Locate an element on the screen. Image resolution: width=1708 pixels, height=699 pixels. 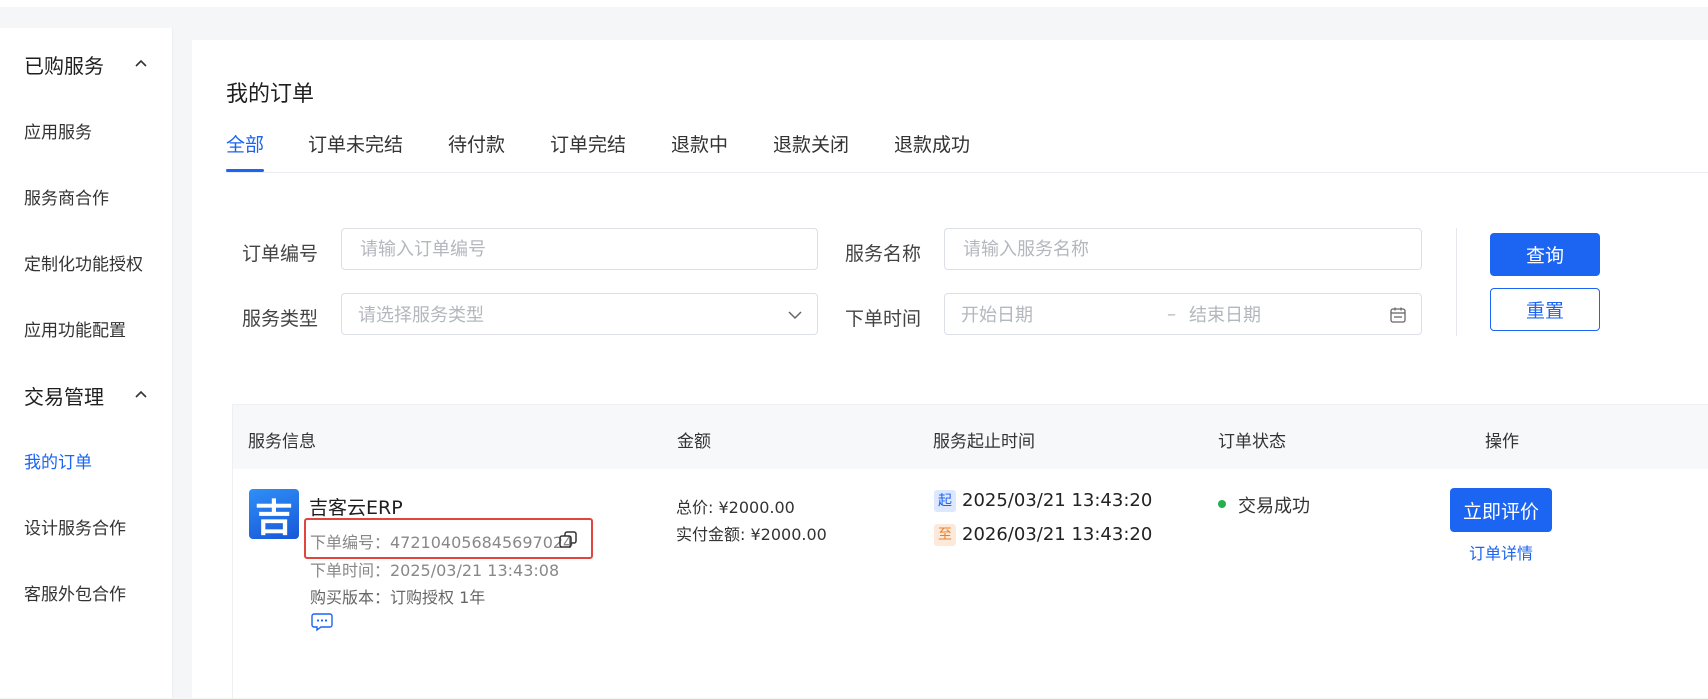
service-type-label: 服务类型 is located at coordinates (280, 319).